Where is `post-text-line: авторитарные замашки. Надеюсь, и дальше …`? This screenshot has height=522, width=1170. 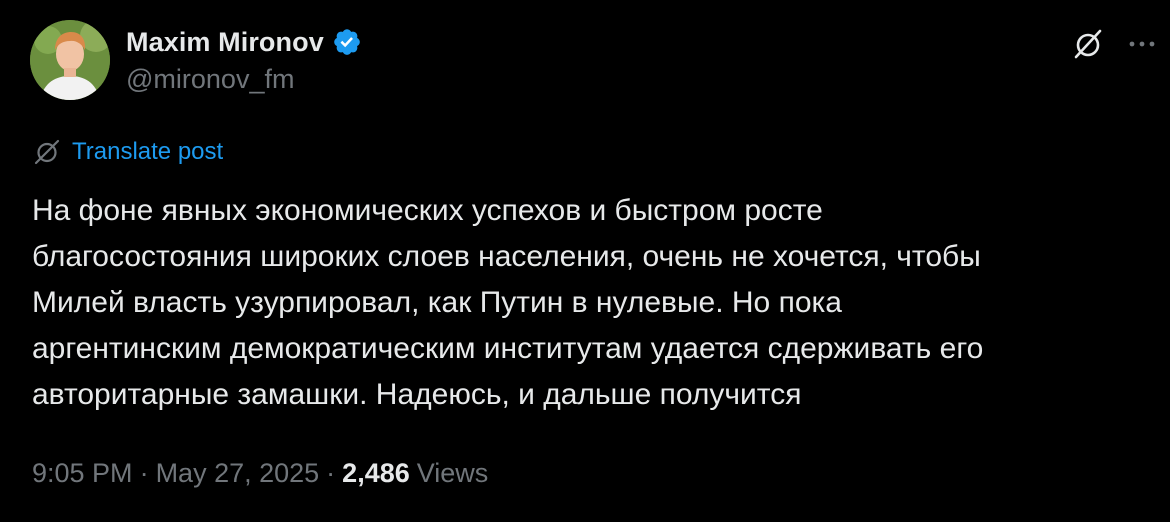
post-text-line: авторитарные замашки. Надеюсь, и дальше … is located at coordinates (417, 394).